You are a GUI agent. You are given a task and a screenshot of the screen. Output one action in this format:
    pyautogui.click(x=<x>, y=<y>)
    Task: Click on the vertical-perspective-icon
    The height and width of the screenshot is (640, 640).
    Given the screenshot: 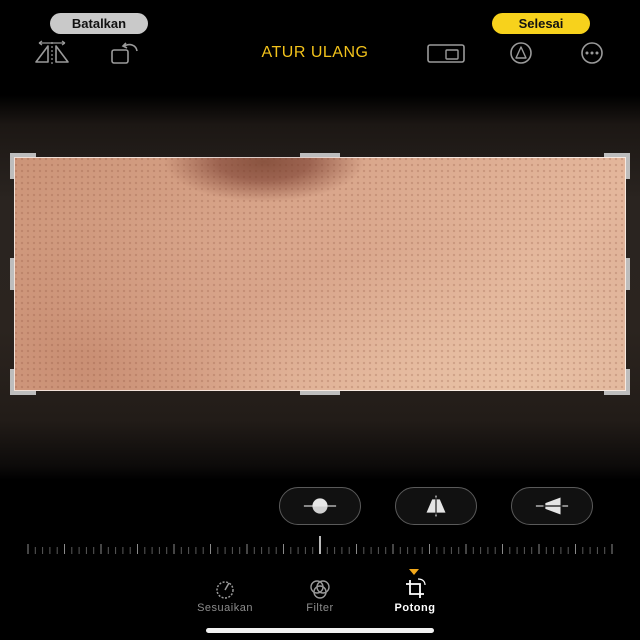 What is the action you would take?
    pyautogui.click(x=436, y=506)
    